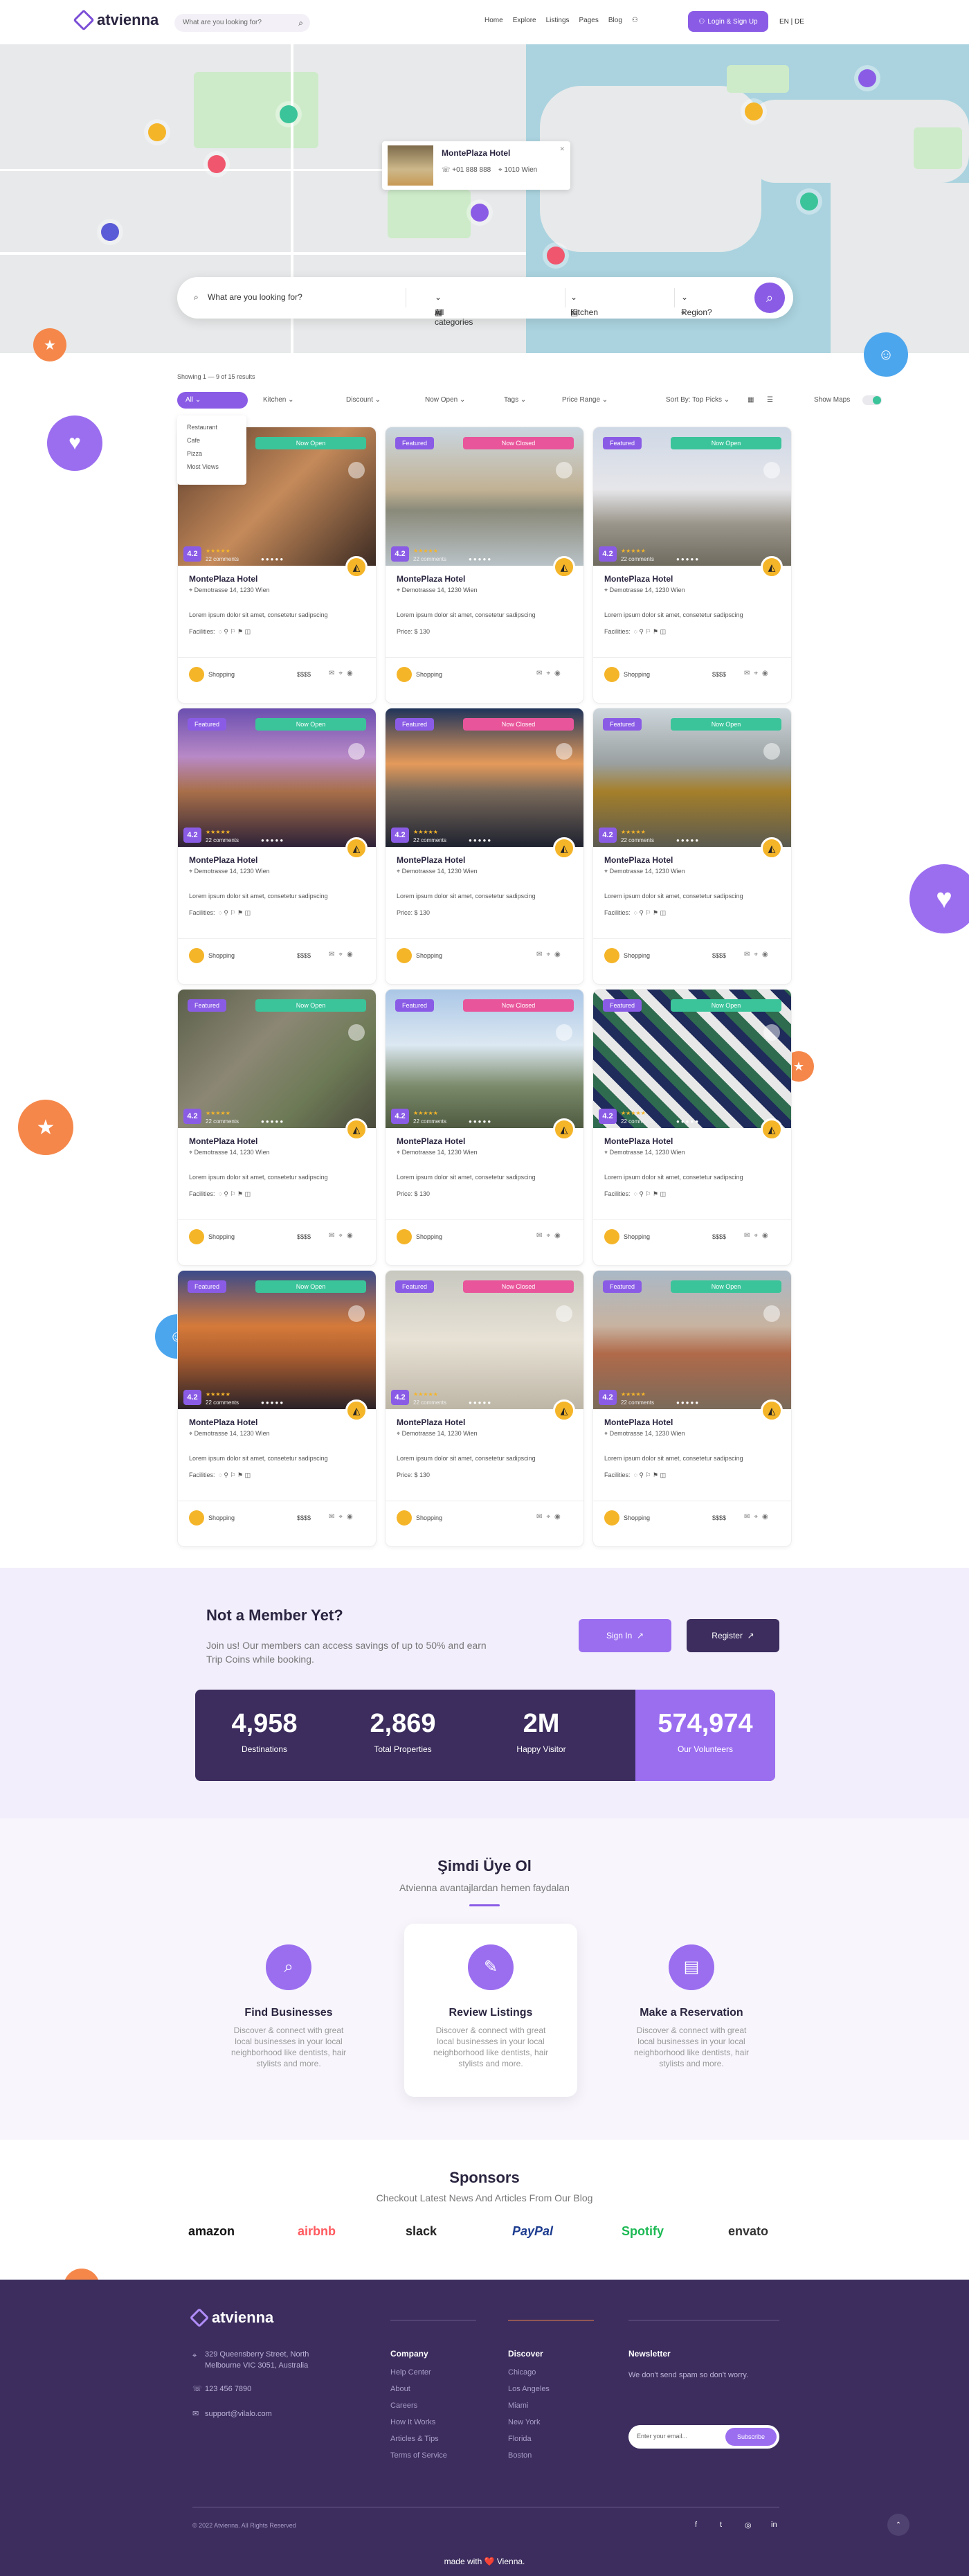  I want to click on search-icon: ⌕, so click(301, 23).